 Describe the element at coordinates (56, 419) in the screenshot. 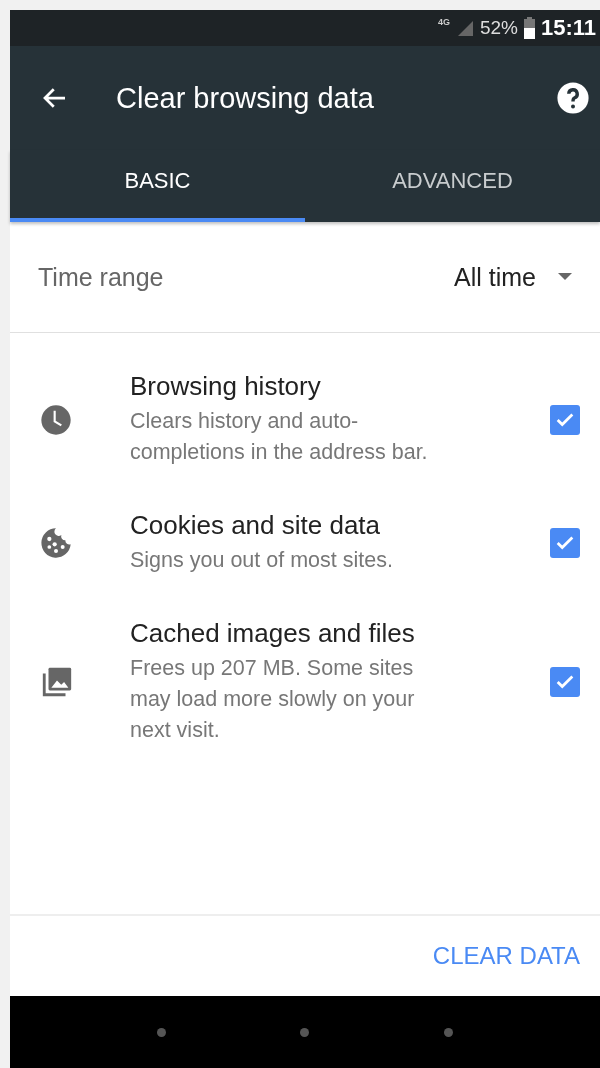

I see `clock-icon` at that location.